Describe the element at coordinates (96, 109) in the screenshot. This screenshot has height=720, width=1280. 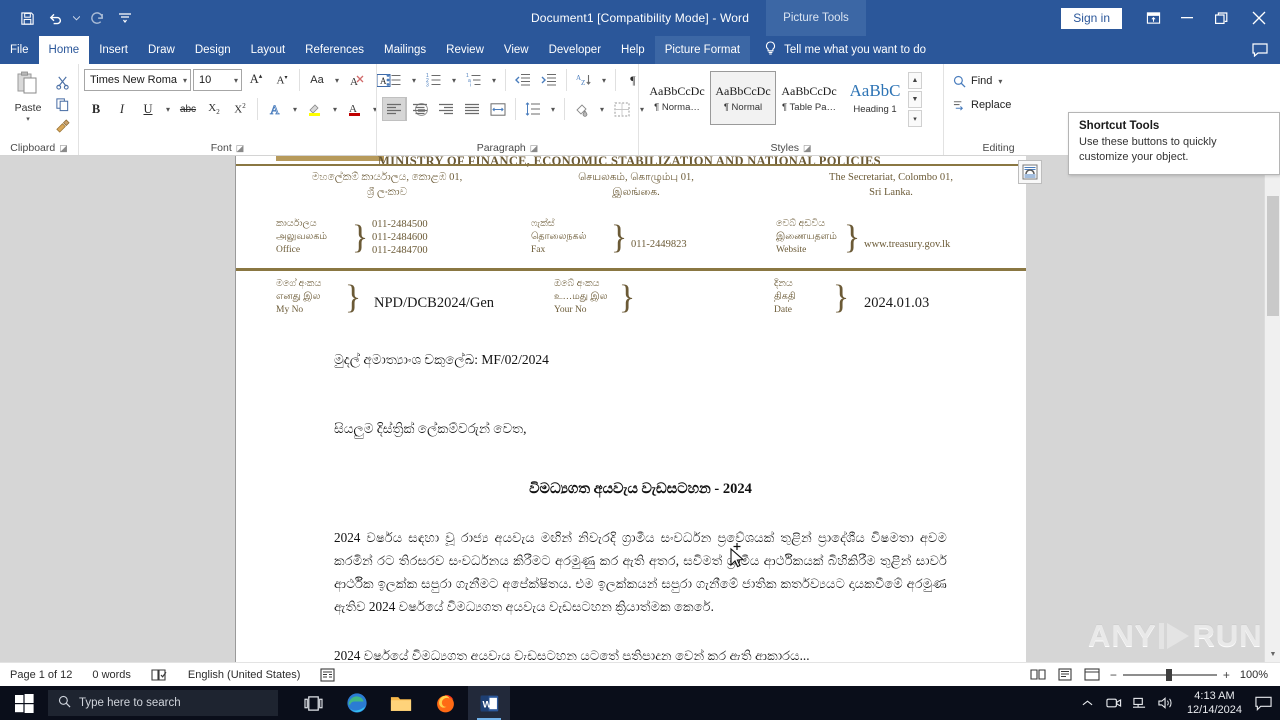
I see `bold-icon: B` at that location.